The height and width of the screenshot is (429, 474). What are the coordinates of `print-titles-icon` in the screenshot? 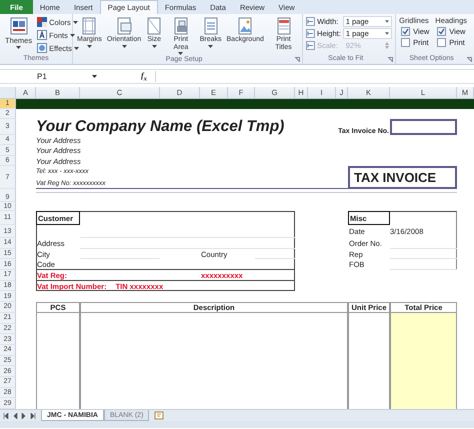 It's located at (284, 26).